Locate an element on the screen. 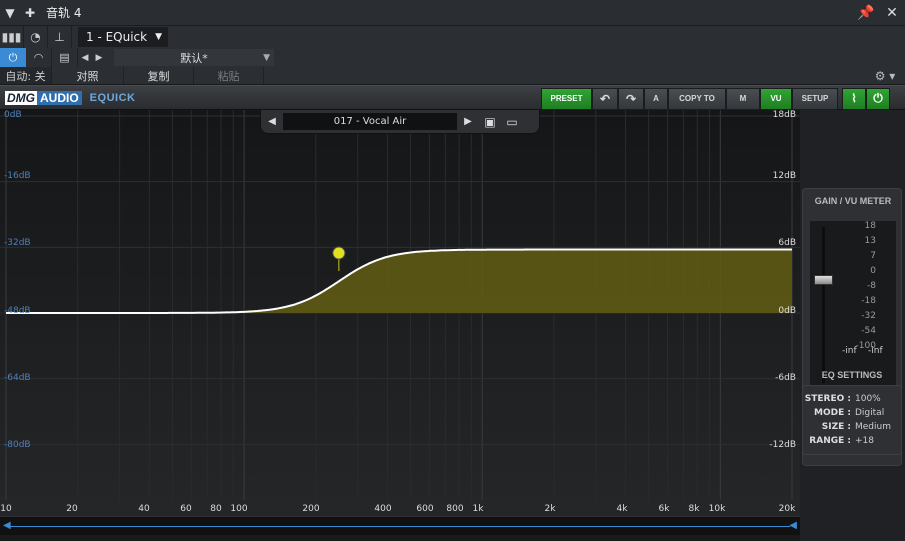 Image resolution: width=905 pixels, height=541 pixels. menu-chevron-down-icon: ▼ is located at coordinates (10, 13).